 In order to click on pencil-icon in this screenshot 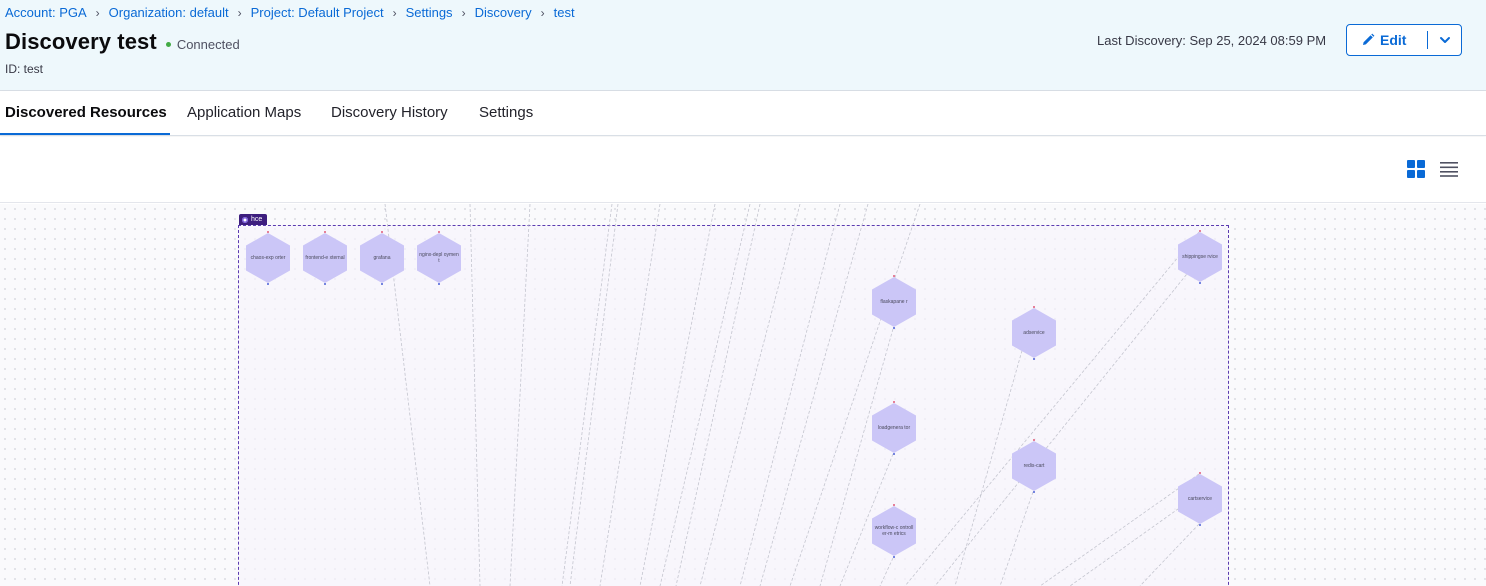, I will do `click(1369, 39)`.